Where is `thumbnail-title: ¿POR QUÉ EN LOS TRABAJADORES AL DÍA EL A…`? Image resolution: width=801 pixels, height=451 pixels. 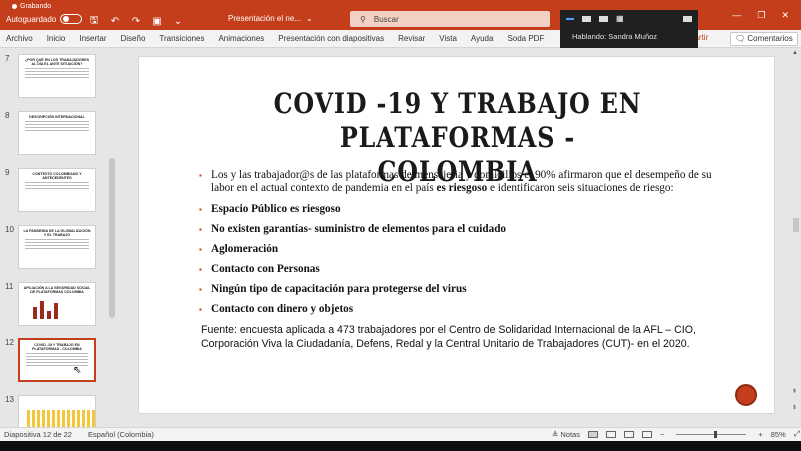
thumbnail-title: ¿POR QUÉ EN LOS TRABAJADORES AL DÍA EL A… is located at coordinates (57, 62).